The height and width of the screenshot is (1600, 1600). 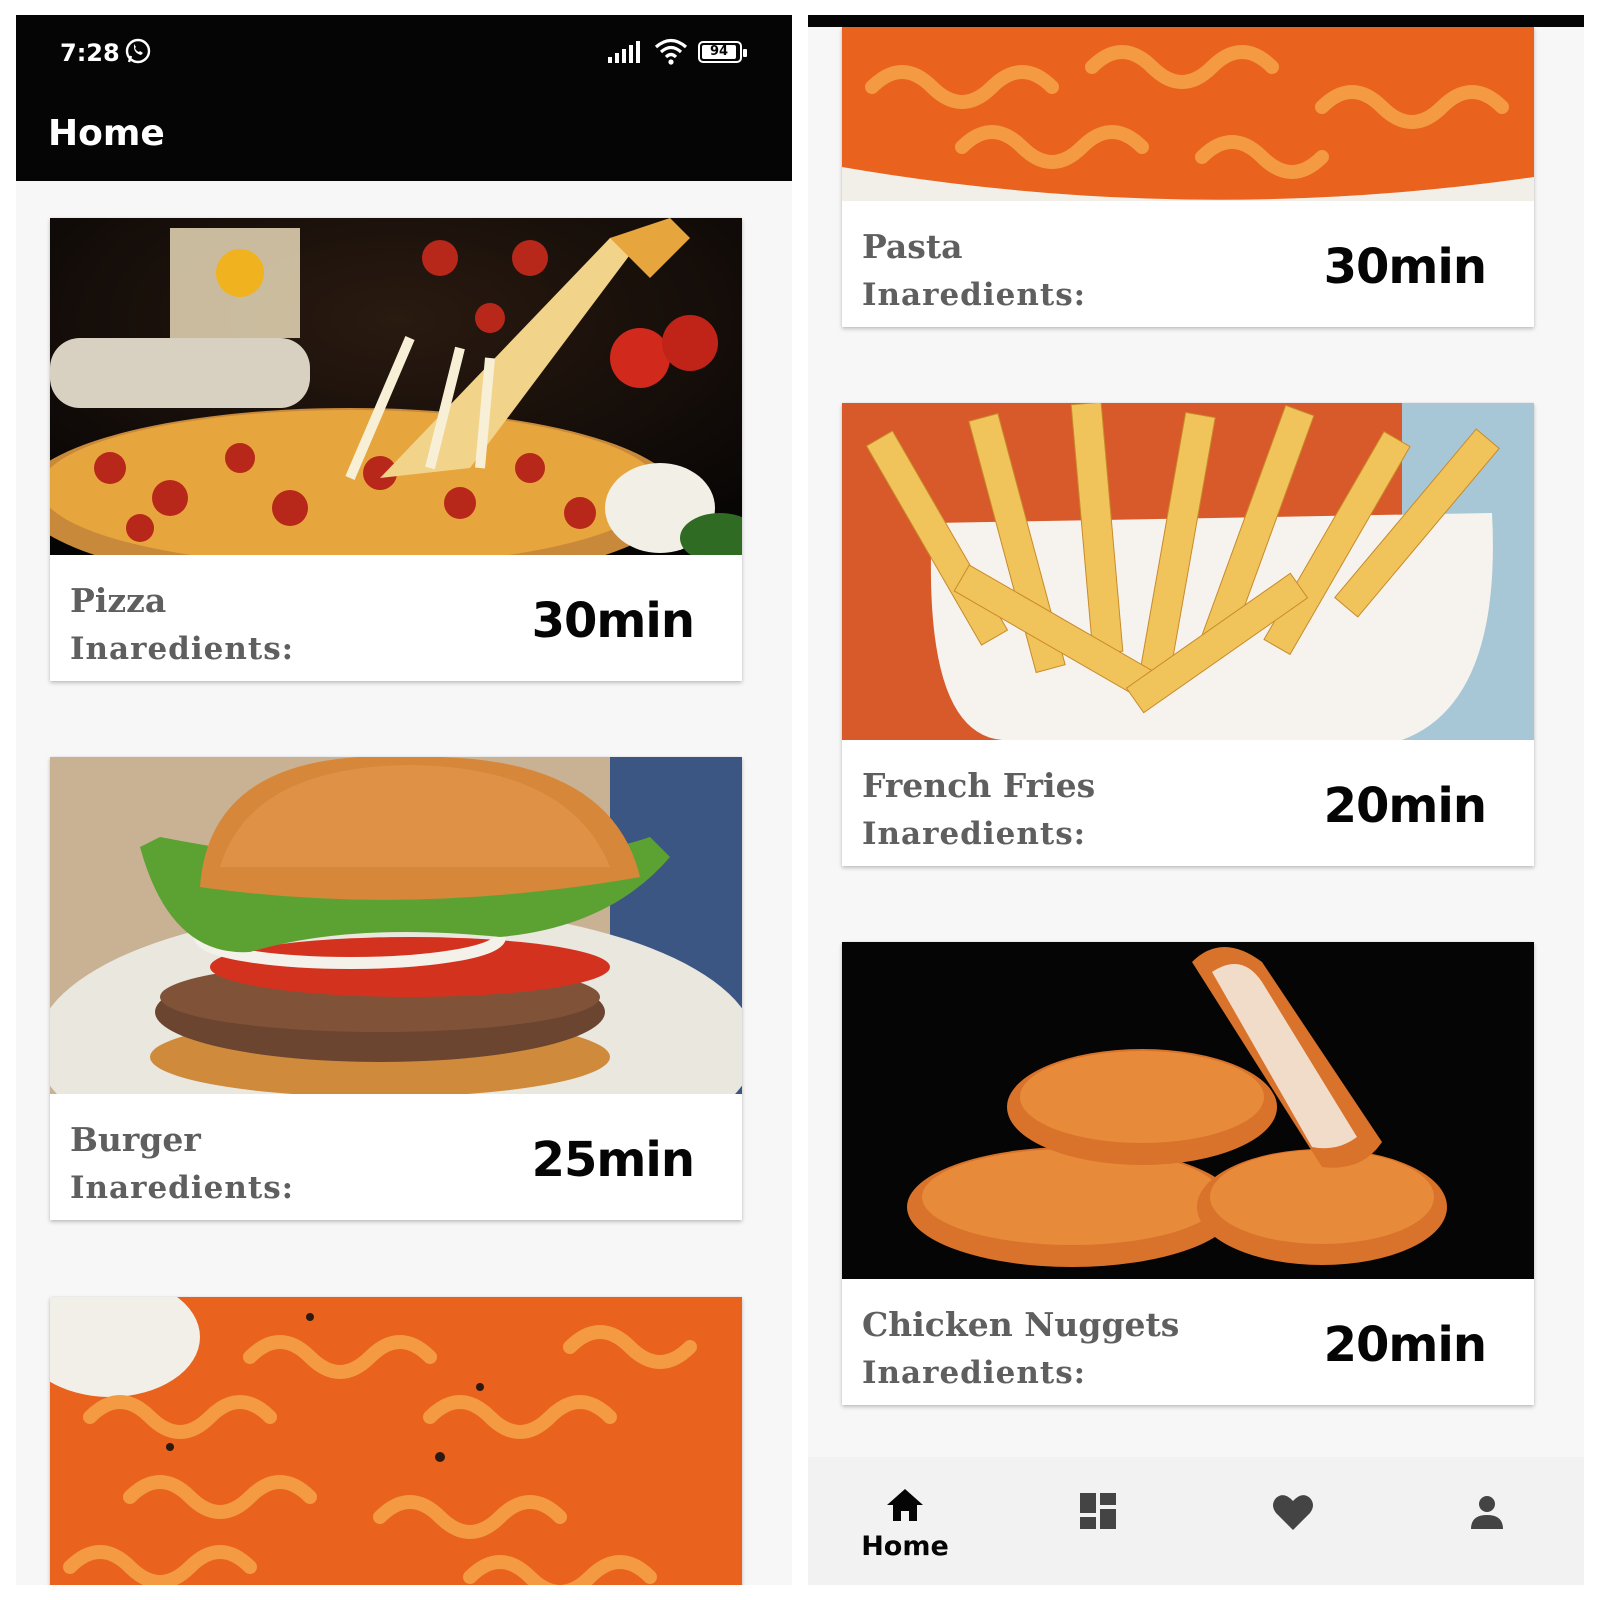 I want to click on status-time: 7:28, so click(x=90, y=53).